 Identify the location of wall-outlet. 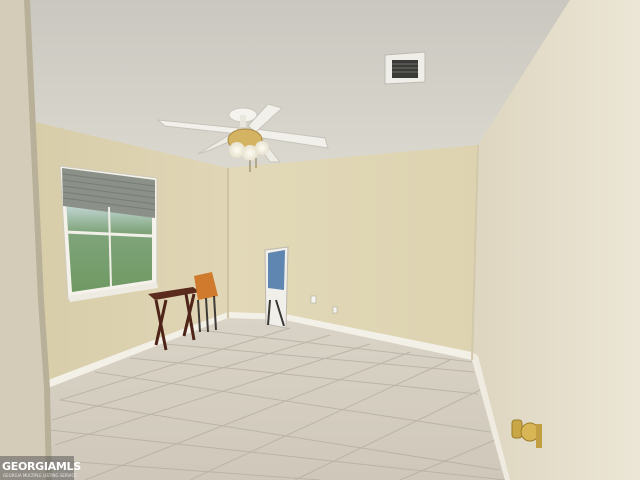
(313, 299).